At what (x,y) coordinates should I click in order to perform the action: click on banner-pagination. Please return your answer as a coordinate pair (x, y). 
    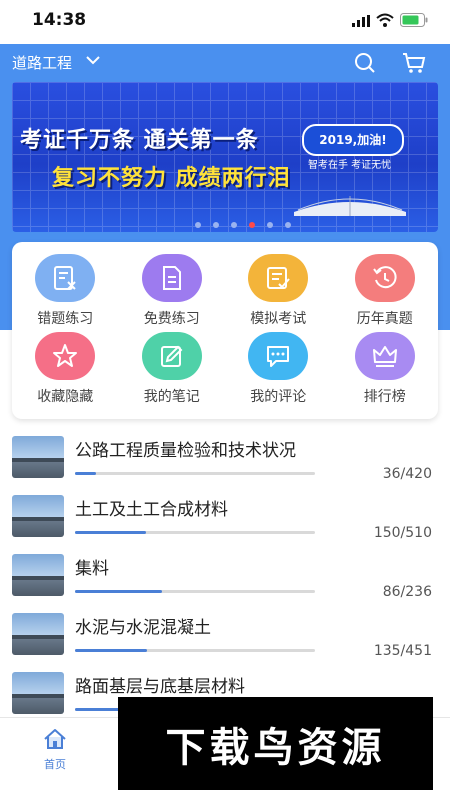
    Looking at the image, I should click on (249, 222).